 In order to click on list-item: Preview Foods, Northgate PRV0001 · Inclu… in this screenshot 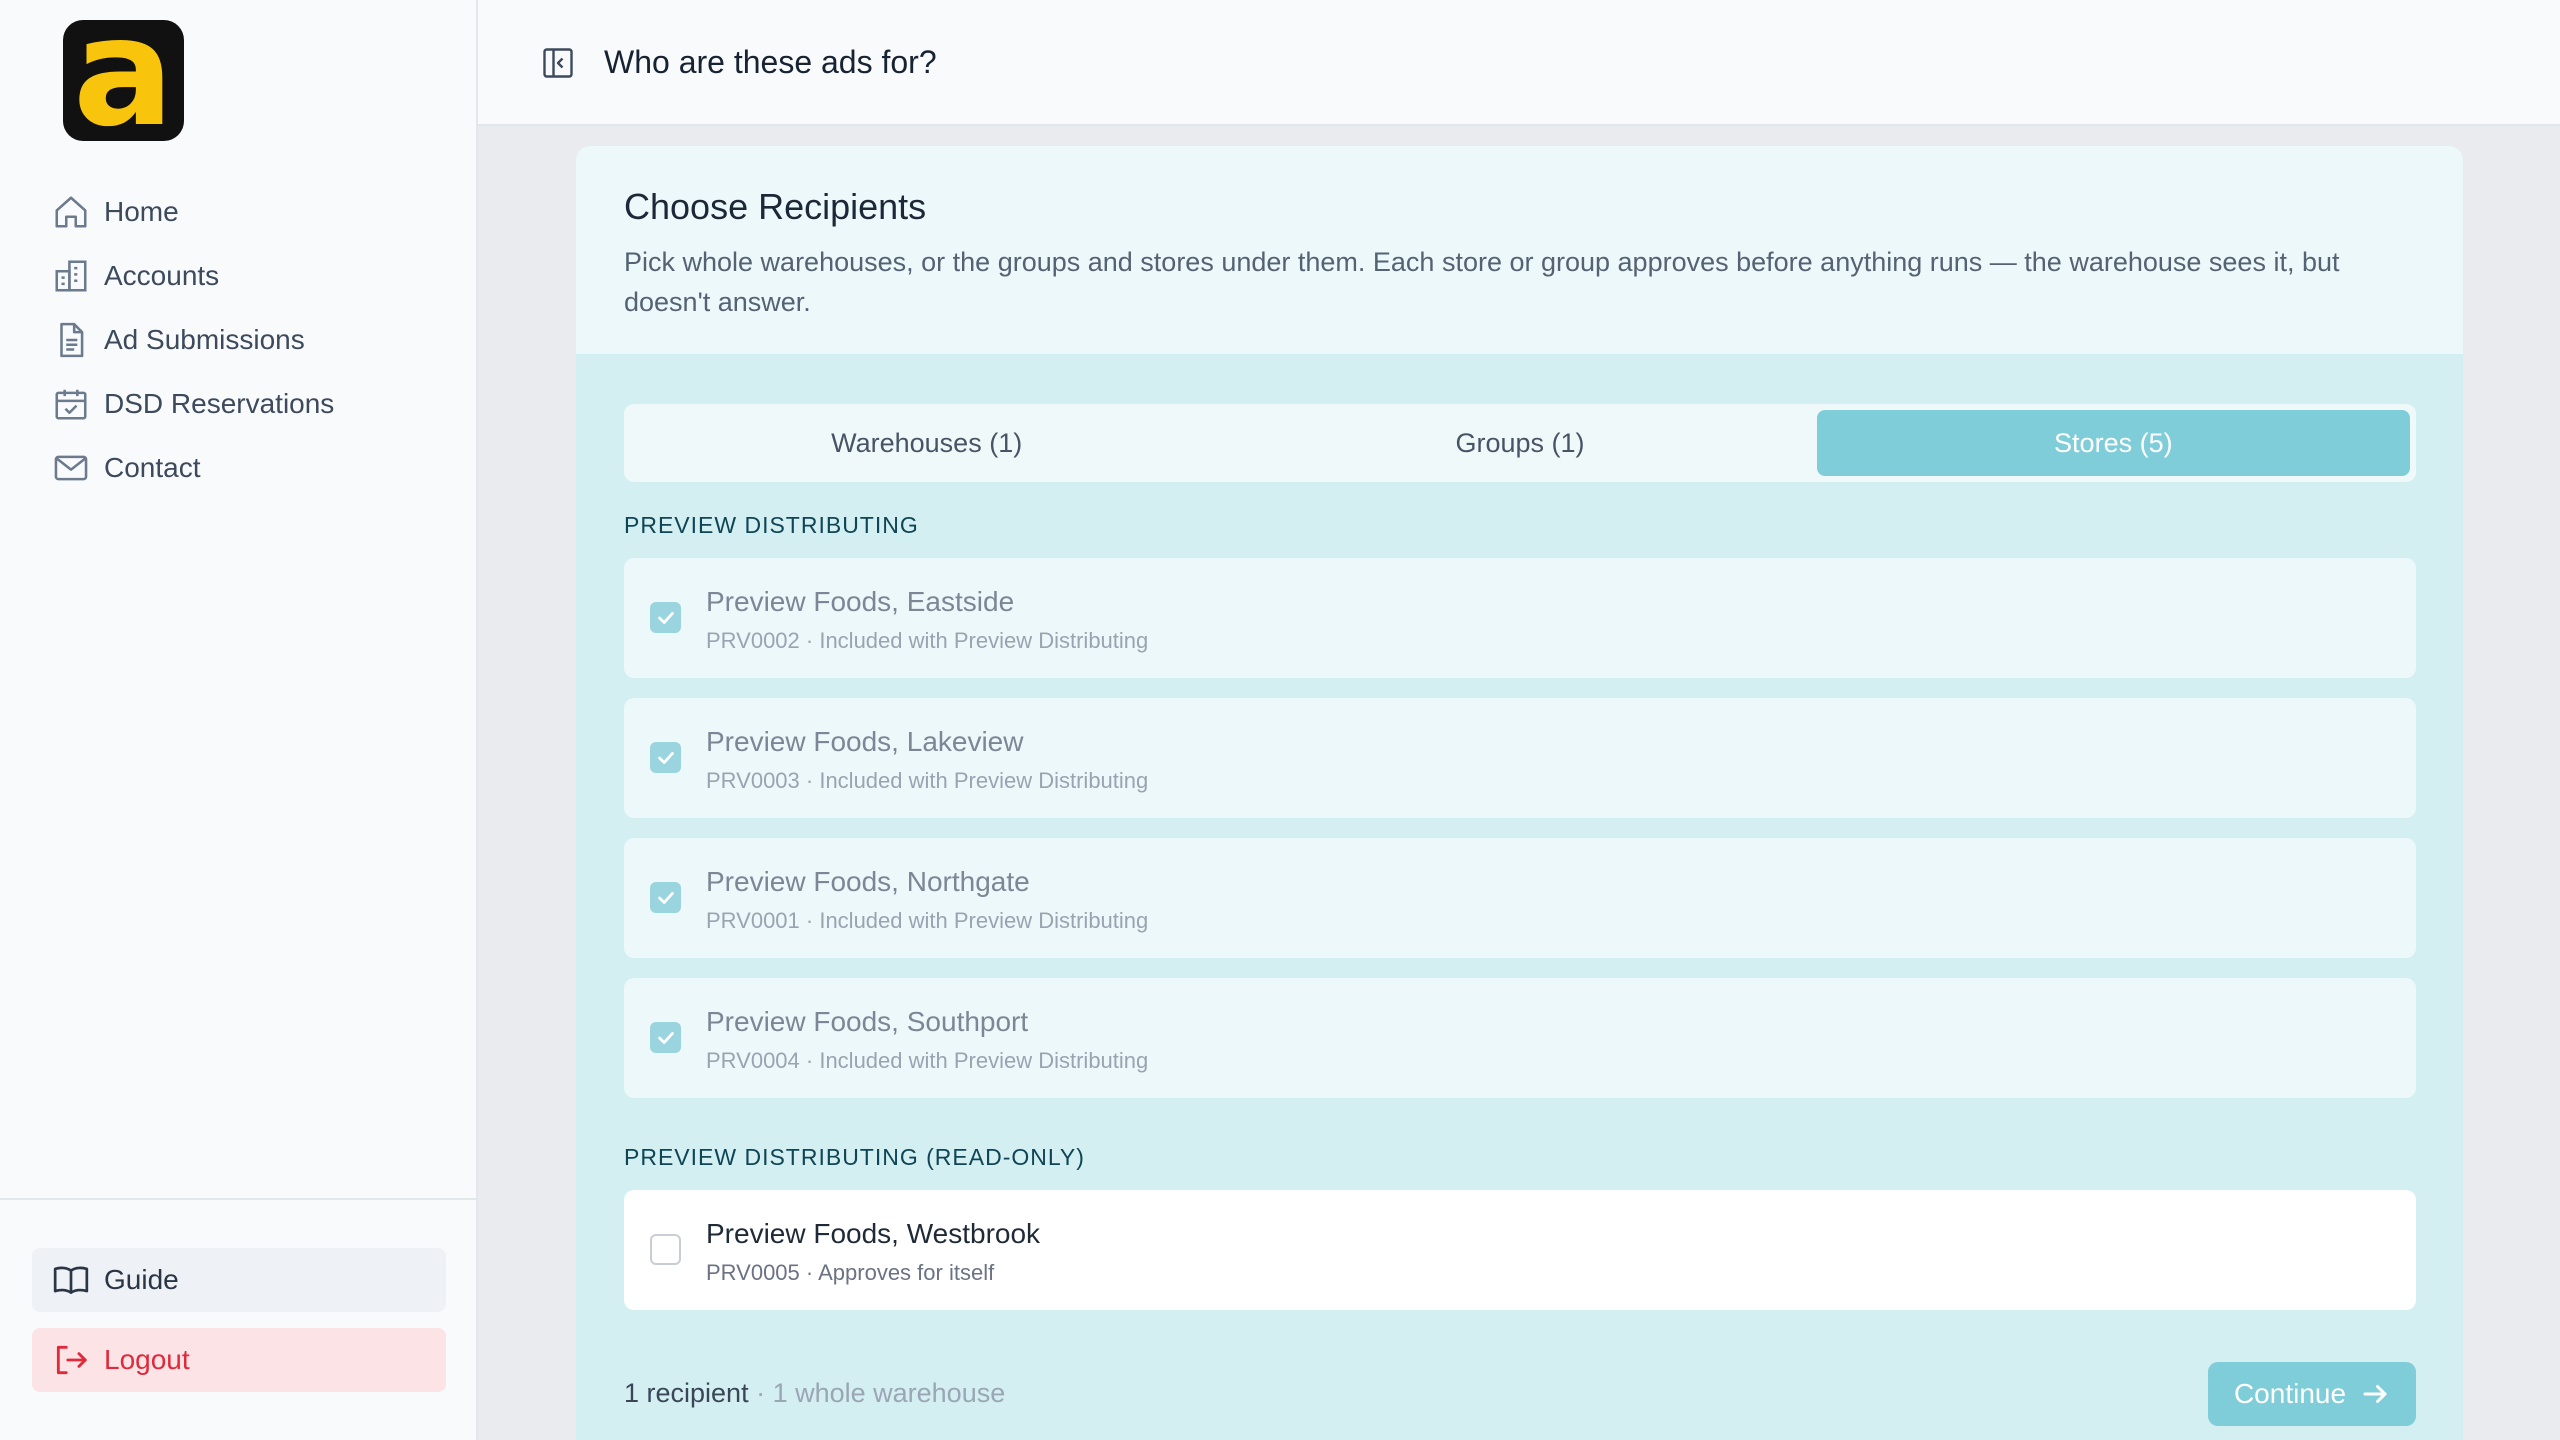, I will do `click(1520, 898)`.